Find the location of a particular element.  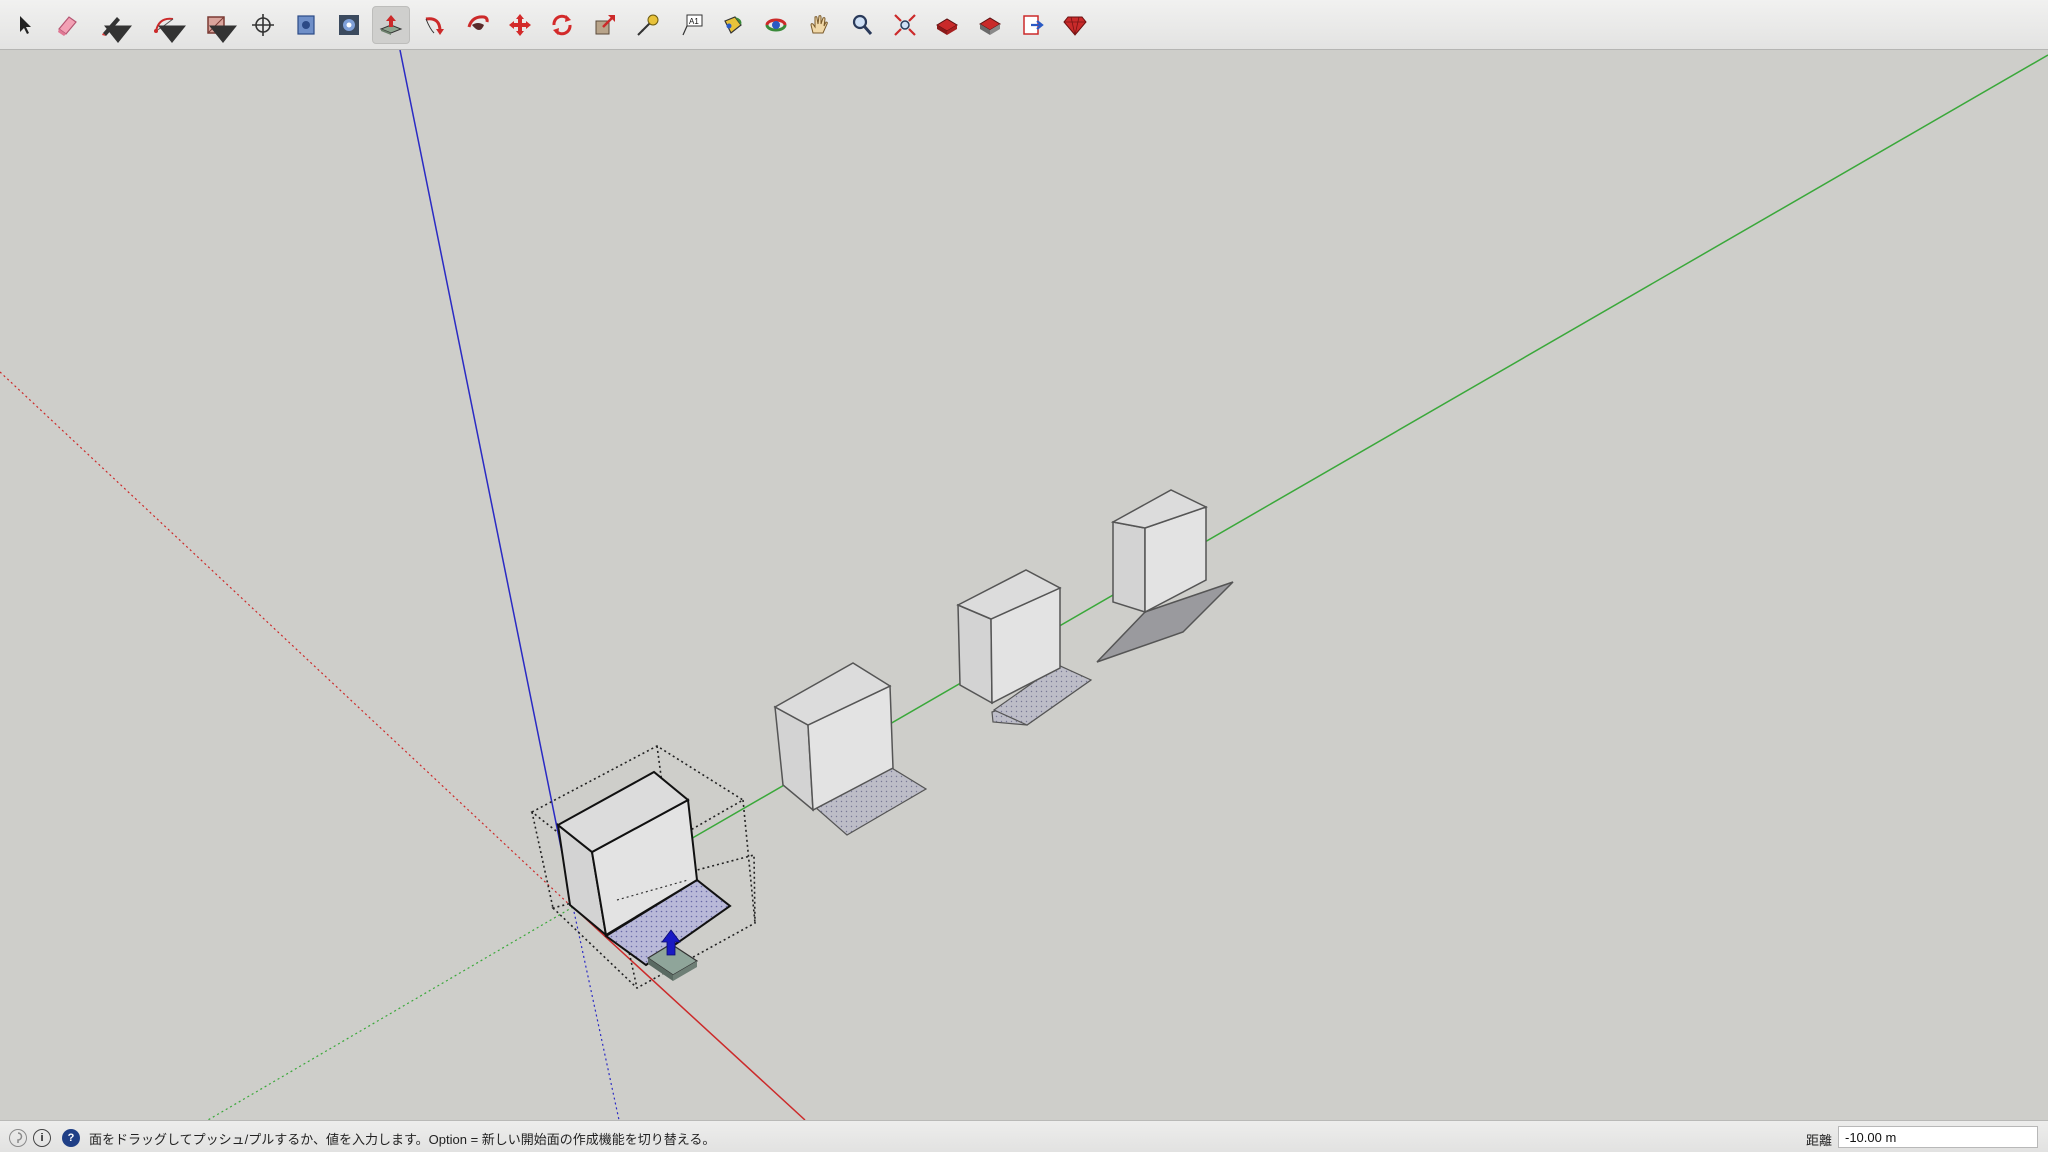

scale-icon is located at coordinates (605, 25).